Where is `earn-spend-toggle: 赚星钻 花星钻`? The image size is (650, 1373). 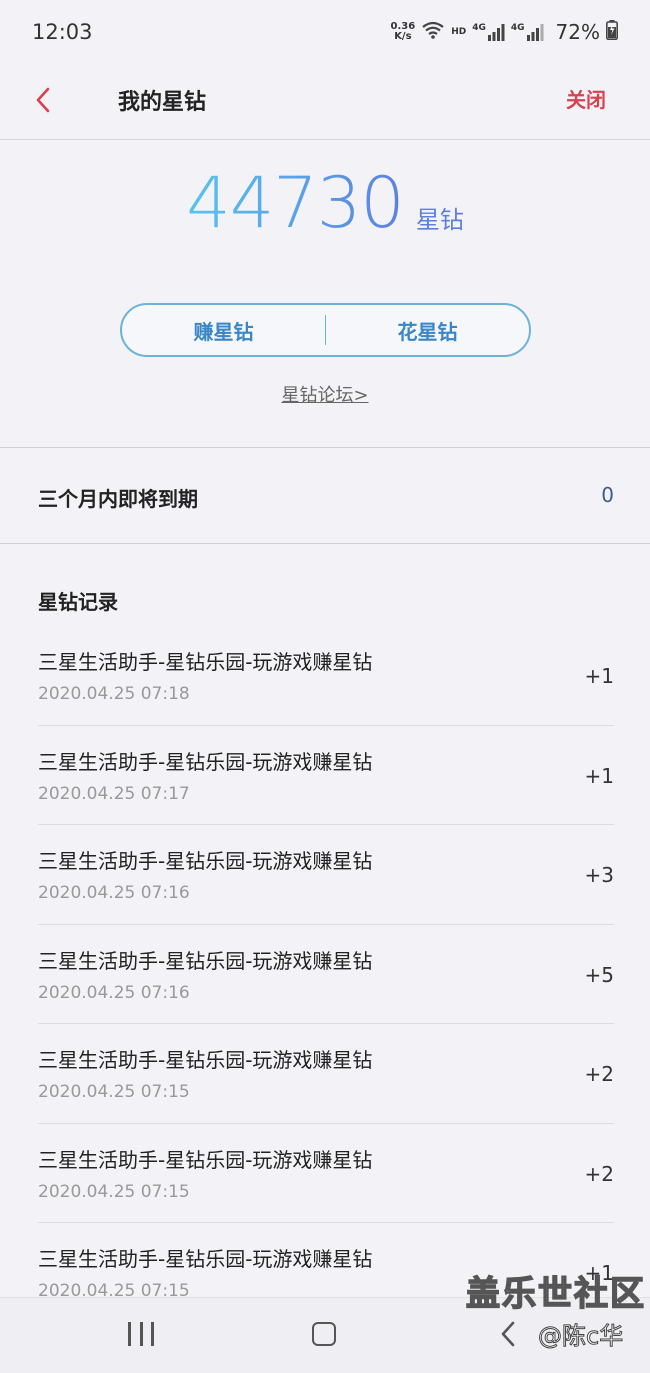
earn-spend-toggle: 赚星钻 花星钻 is located at coordinates (325, 330).